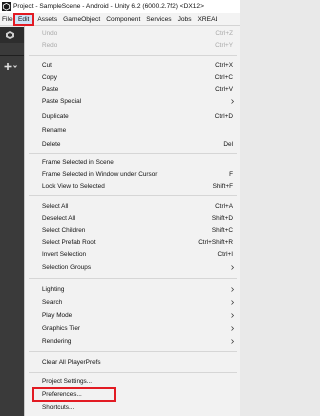 The height and width of the screenshot is (416, 320). I want to click on menu-item-label: Copy, so click(49, 77).